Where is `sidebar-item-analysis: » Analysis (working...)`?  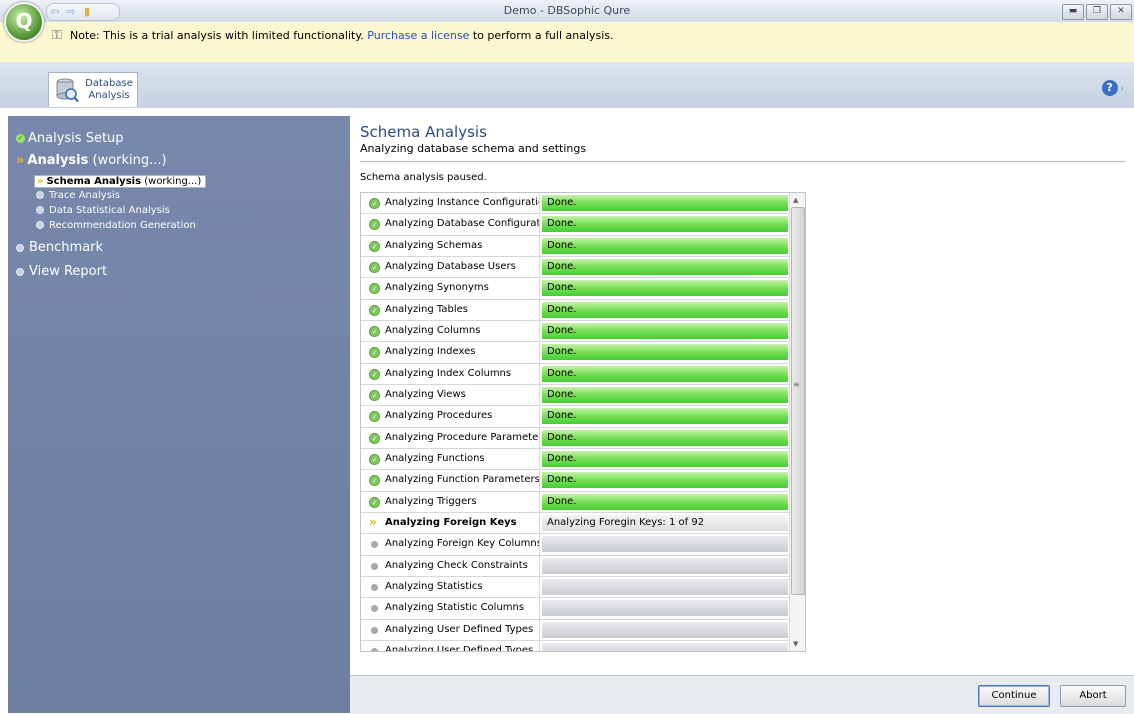
sidebar-item-analysis: » Analysis (working...) is located at coordinates (91, 160).